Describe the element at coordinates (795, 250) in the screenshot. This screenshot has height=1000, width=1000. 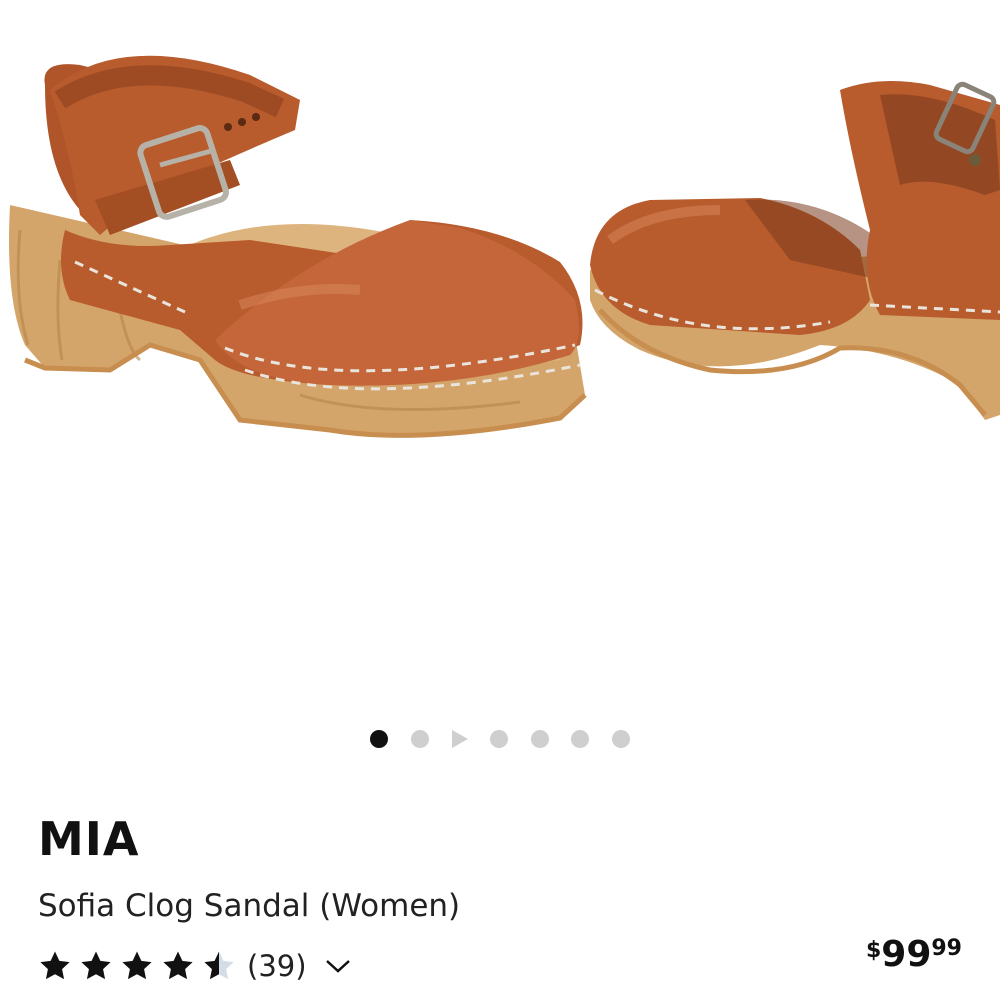
I see `right-clog-illustration` at that location.